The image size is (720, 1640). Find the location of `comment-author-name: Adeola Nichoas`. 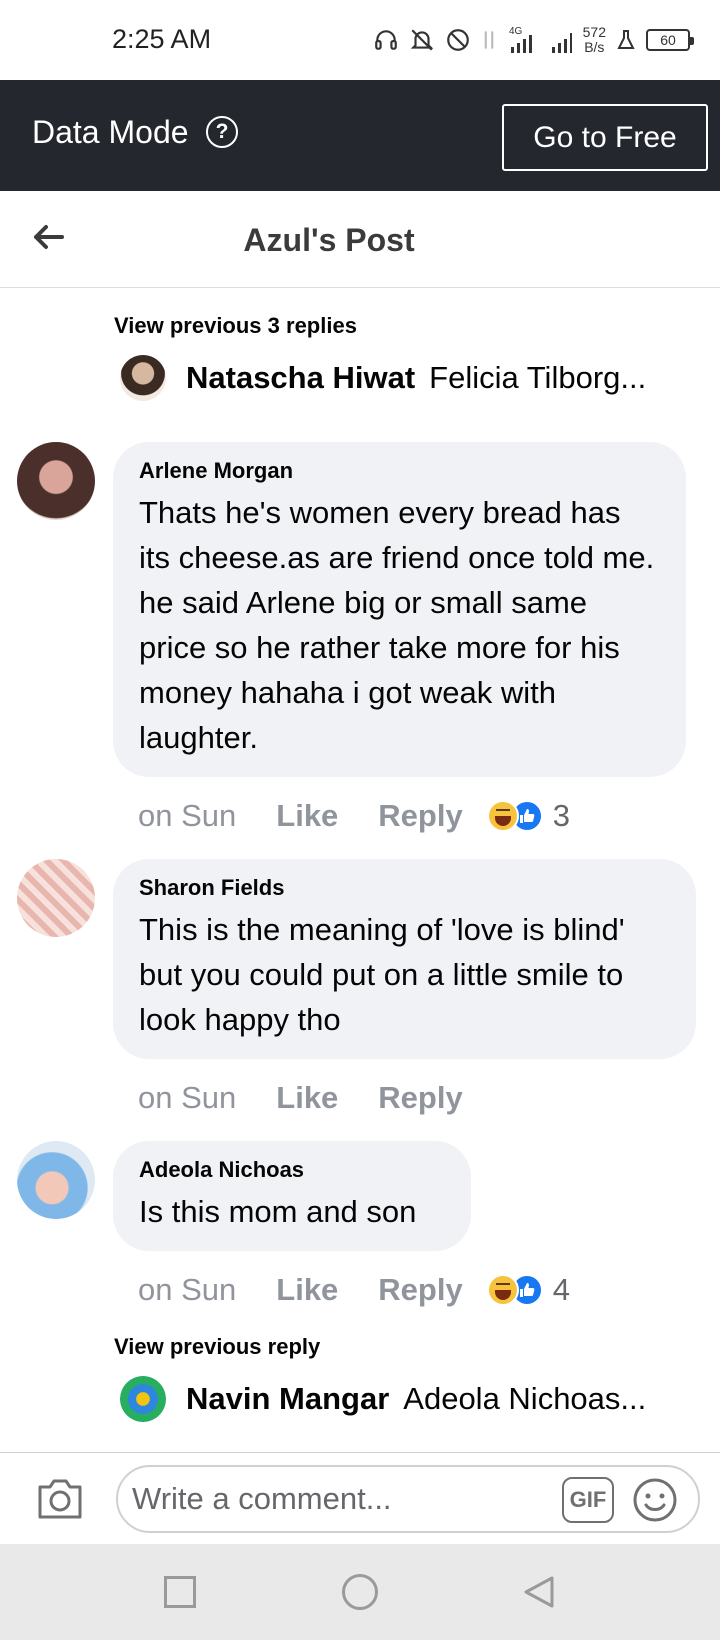

comment-author-name: Adeola Nichoas is located at coordinates (292, 1170).